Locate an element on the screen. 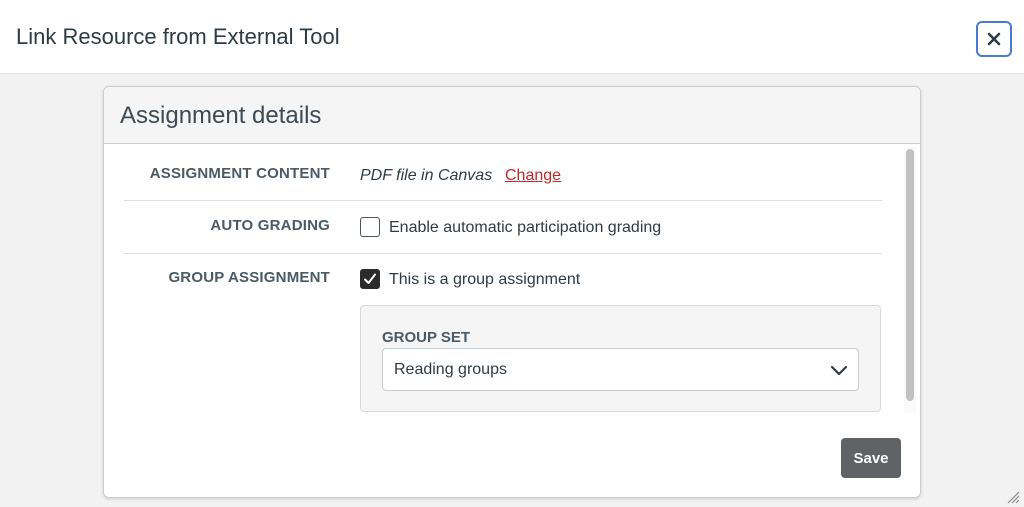  close-button is located at coordinates (994, 39).